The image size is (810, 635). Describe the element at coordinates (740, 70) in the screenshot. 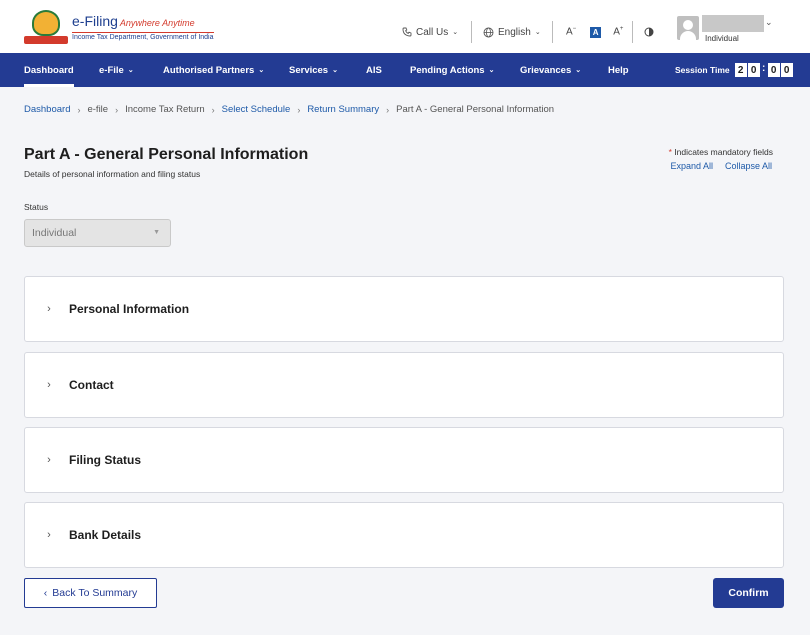

I see `session-digit: 2` at that location.